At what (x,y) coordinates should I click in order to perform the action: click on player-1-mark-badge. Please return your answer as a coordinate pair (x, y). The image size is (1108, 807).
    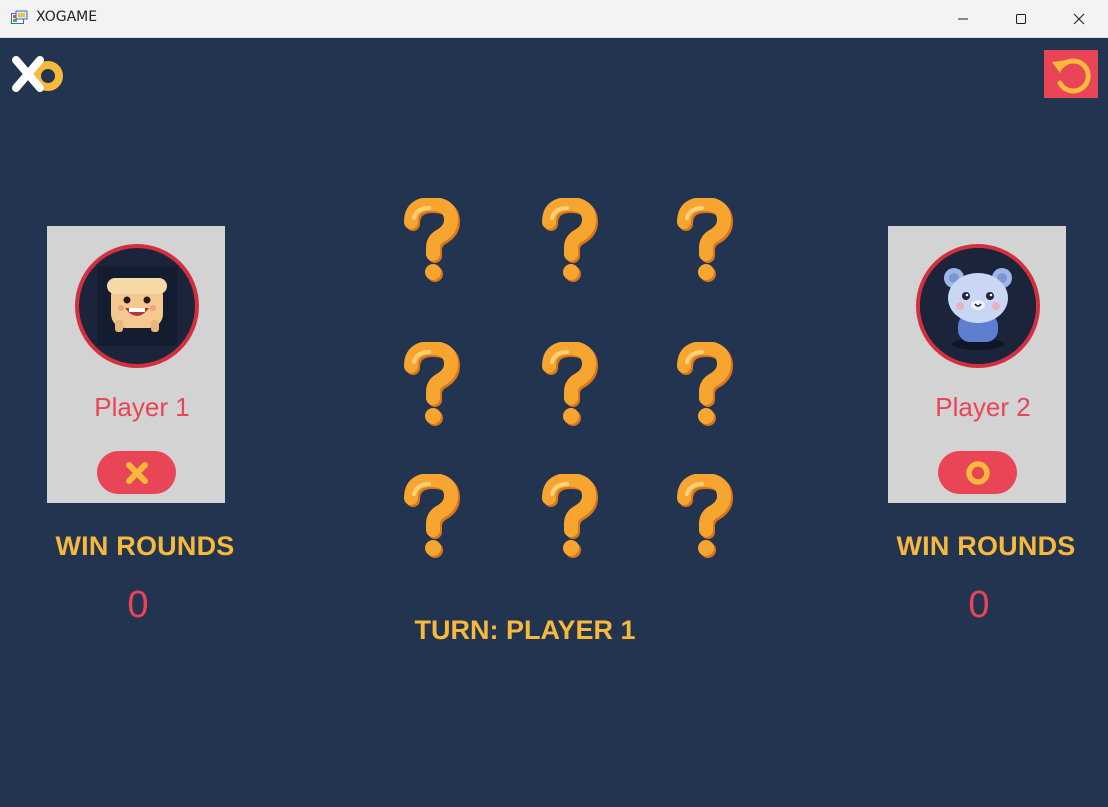
    Looking at the image, I should click on (136, 472).